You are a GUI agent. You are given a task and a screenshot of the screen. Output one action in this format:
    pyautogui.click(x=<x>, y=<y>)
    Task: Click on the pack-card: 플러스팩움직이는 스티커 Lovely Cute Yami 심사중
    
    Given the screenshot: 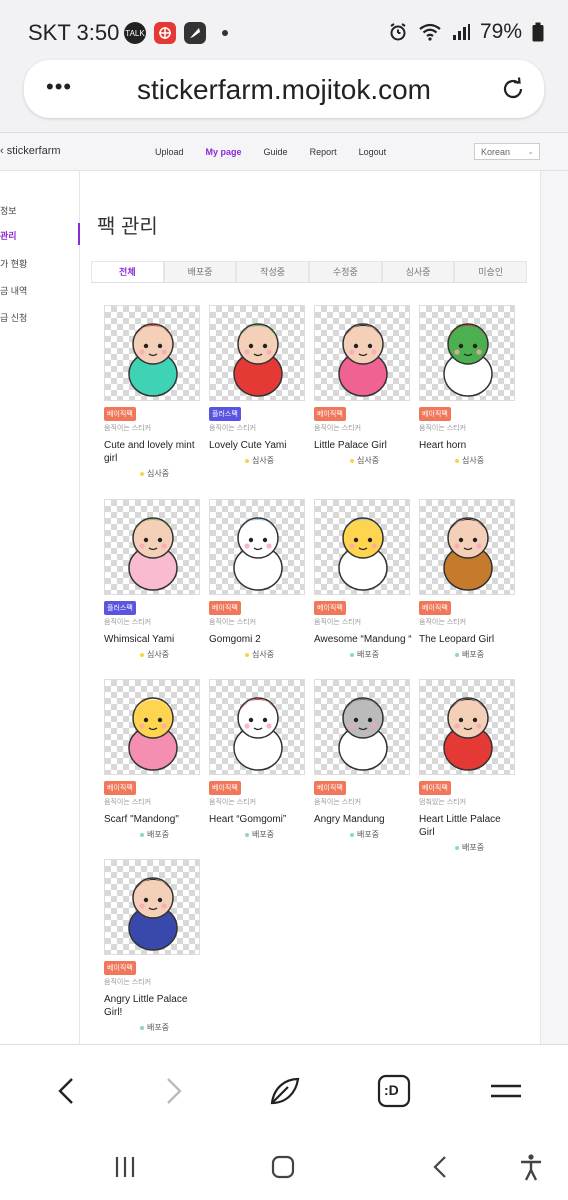 What is the action you would take?
    pyautogui.click(x=259, y=385)
    